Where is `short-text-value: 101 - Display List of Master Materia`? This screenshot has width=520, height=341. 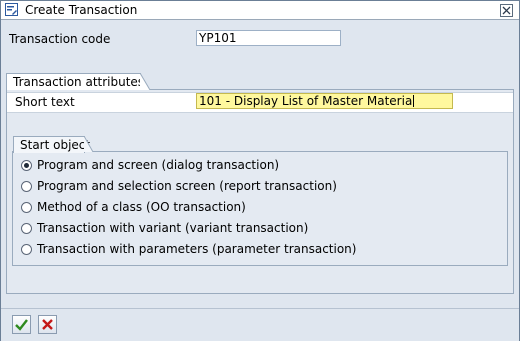
short-text-value: 101 - Display List of Master Materia is located at coordinates (306, 101).